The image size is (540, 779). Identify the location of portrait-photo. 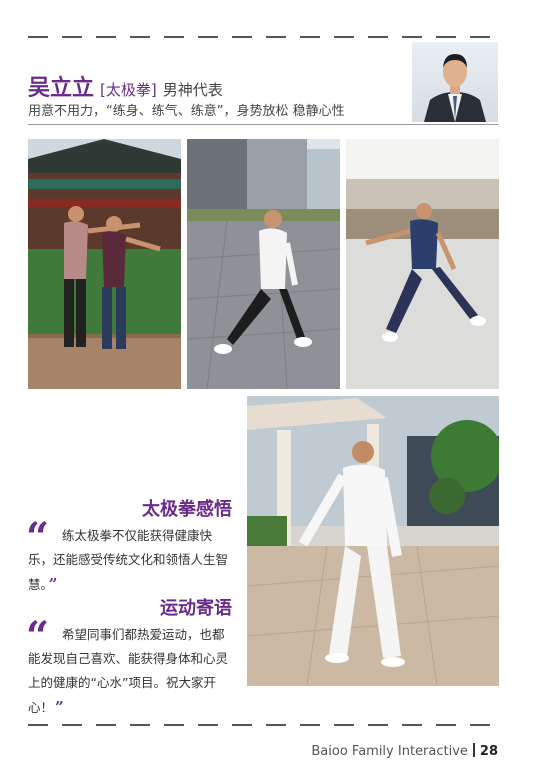
(455, 82).